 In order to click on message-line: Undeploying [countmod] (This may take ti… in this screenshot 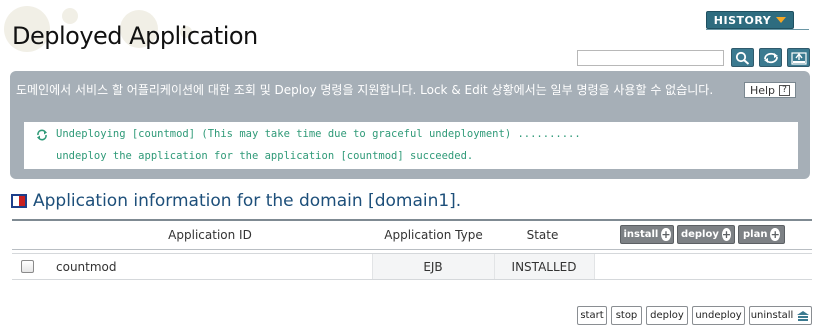, I will do `click(318, 134)`.